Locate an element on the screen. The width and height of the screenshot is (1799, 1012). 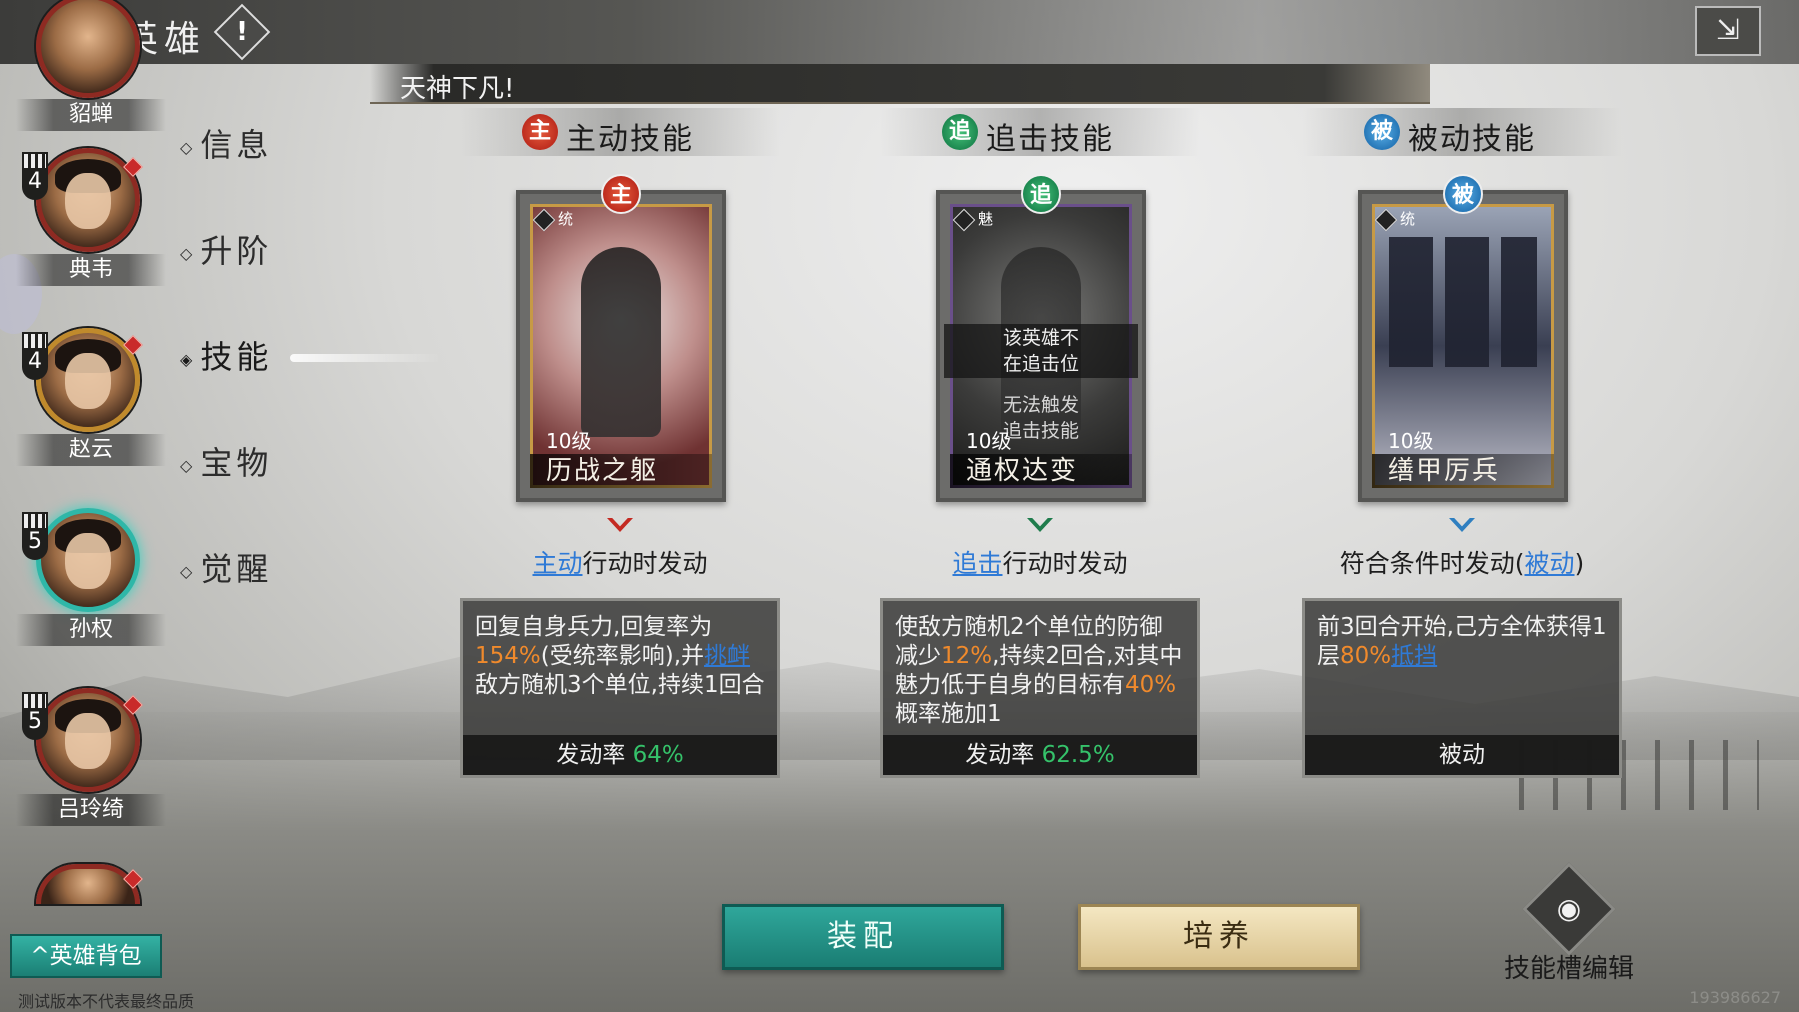
hero-name: 吕玲绮 is located at coordinates (91, 810).